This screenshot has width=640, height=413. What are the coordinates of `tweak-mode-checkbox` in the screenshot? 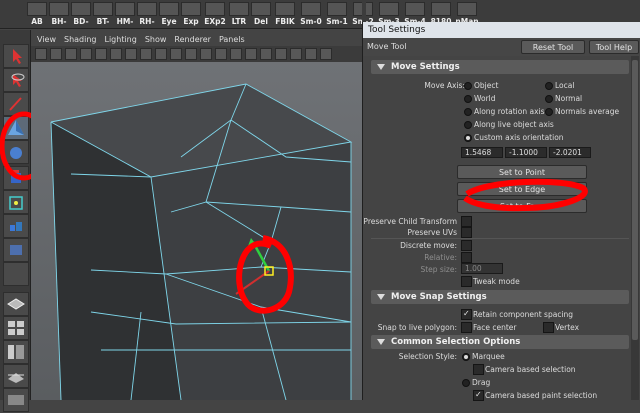 It's located at (466, 281).